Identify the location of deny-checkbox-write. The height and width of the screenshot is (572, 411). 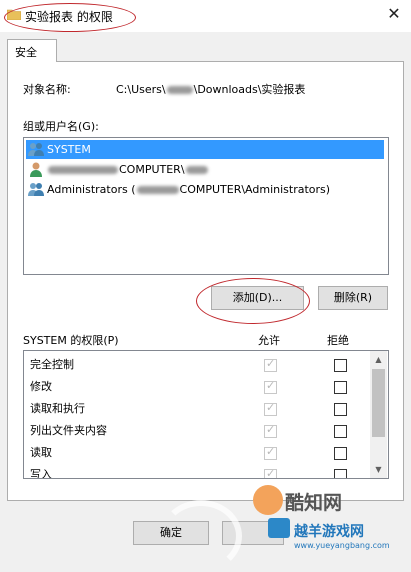
(340, 473).